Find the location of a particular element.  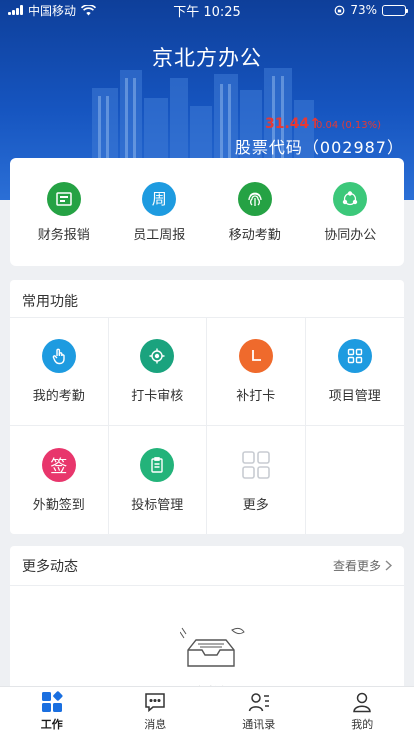

tab-work: 工作 is located at coordinates (52, 711).